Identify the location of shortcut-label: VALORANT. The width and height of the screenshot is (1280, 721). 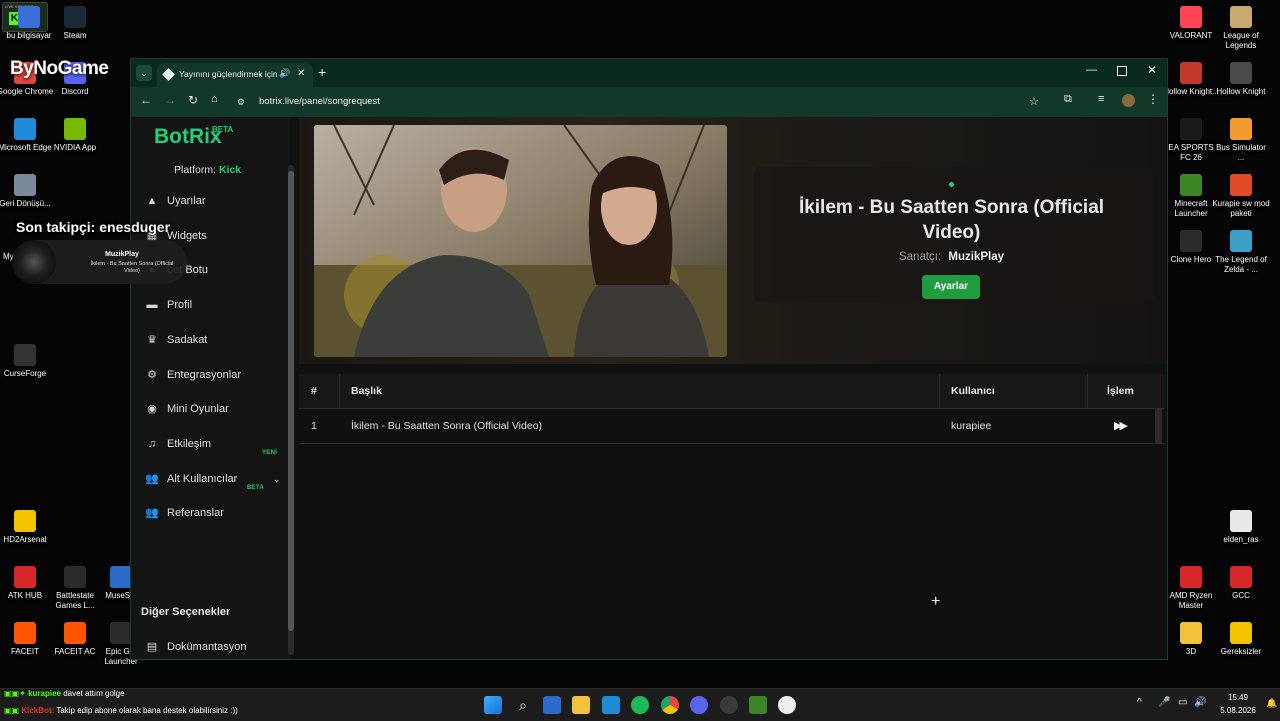
(1191, 35).